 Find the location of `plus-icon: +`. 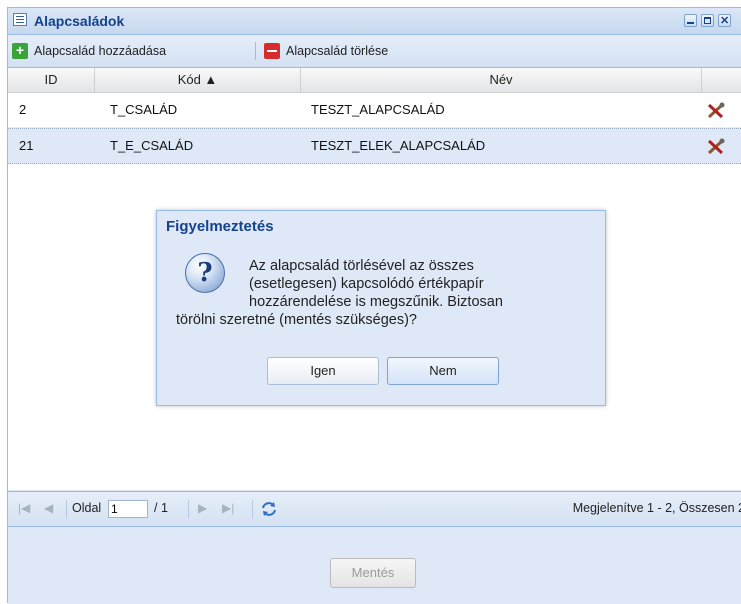

plus-icon: + is located at coordinates (20, 51).